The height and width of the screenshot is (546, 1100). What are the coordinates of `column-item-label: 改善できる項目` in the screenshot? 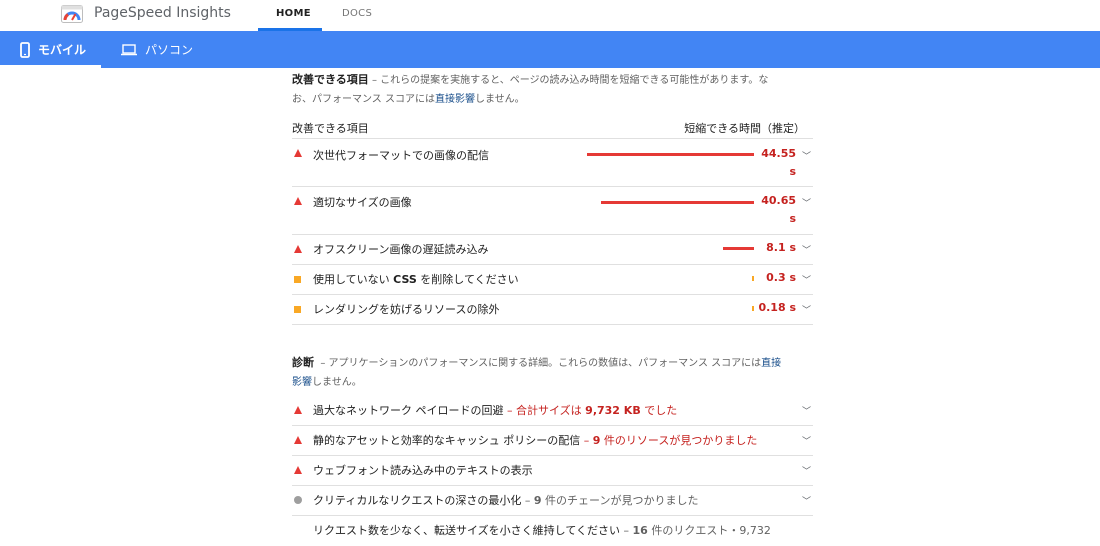 It's located at (330, 128).